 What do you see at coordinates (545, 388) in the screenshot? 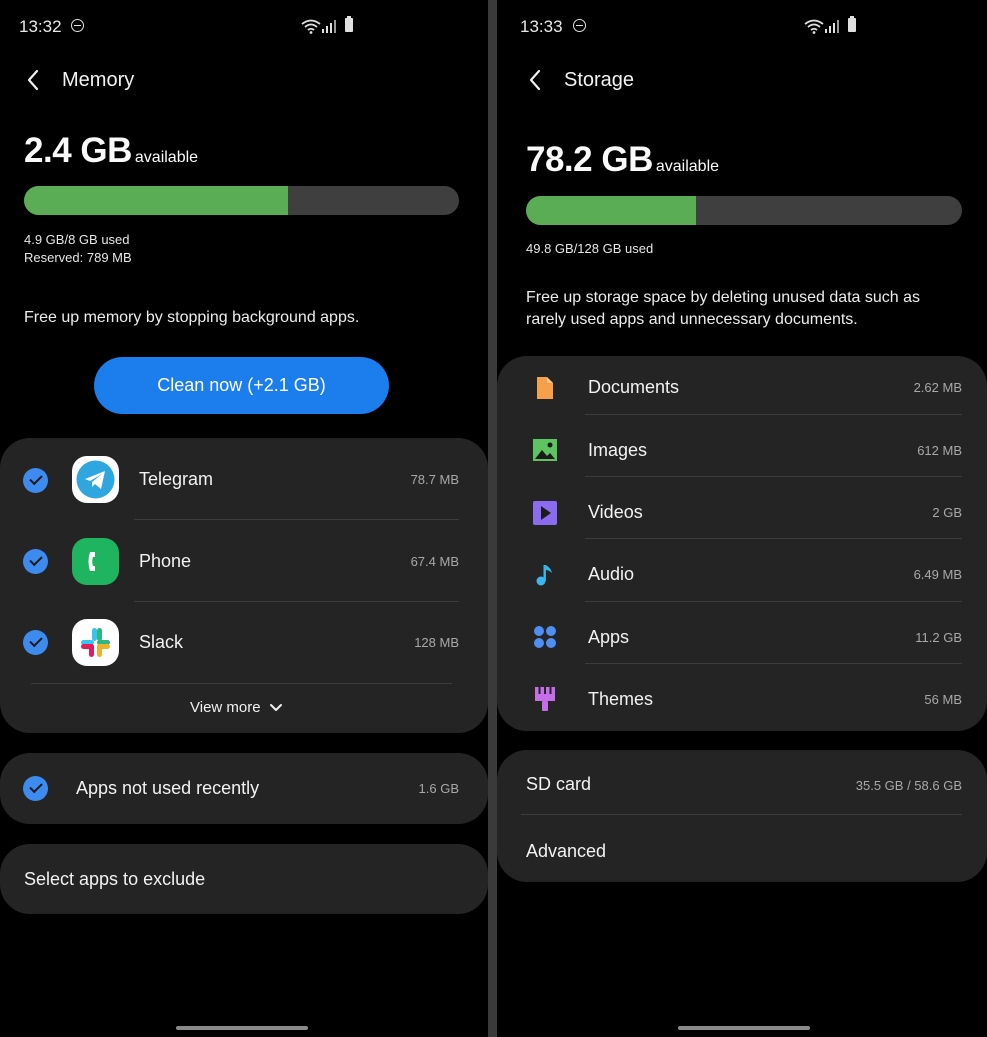
I see `document-icon` at bounding box center [545, 388].